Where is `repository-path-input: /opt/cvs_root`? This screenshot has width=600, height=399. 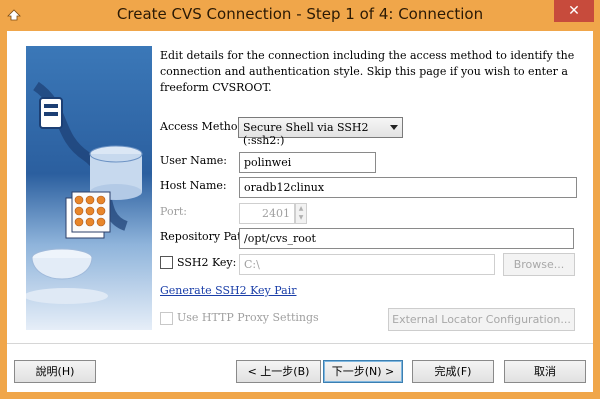
repository-path-input: /opt/cvs_root is located at coordinates (406, 238).